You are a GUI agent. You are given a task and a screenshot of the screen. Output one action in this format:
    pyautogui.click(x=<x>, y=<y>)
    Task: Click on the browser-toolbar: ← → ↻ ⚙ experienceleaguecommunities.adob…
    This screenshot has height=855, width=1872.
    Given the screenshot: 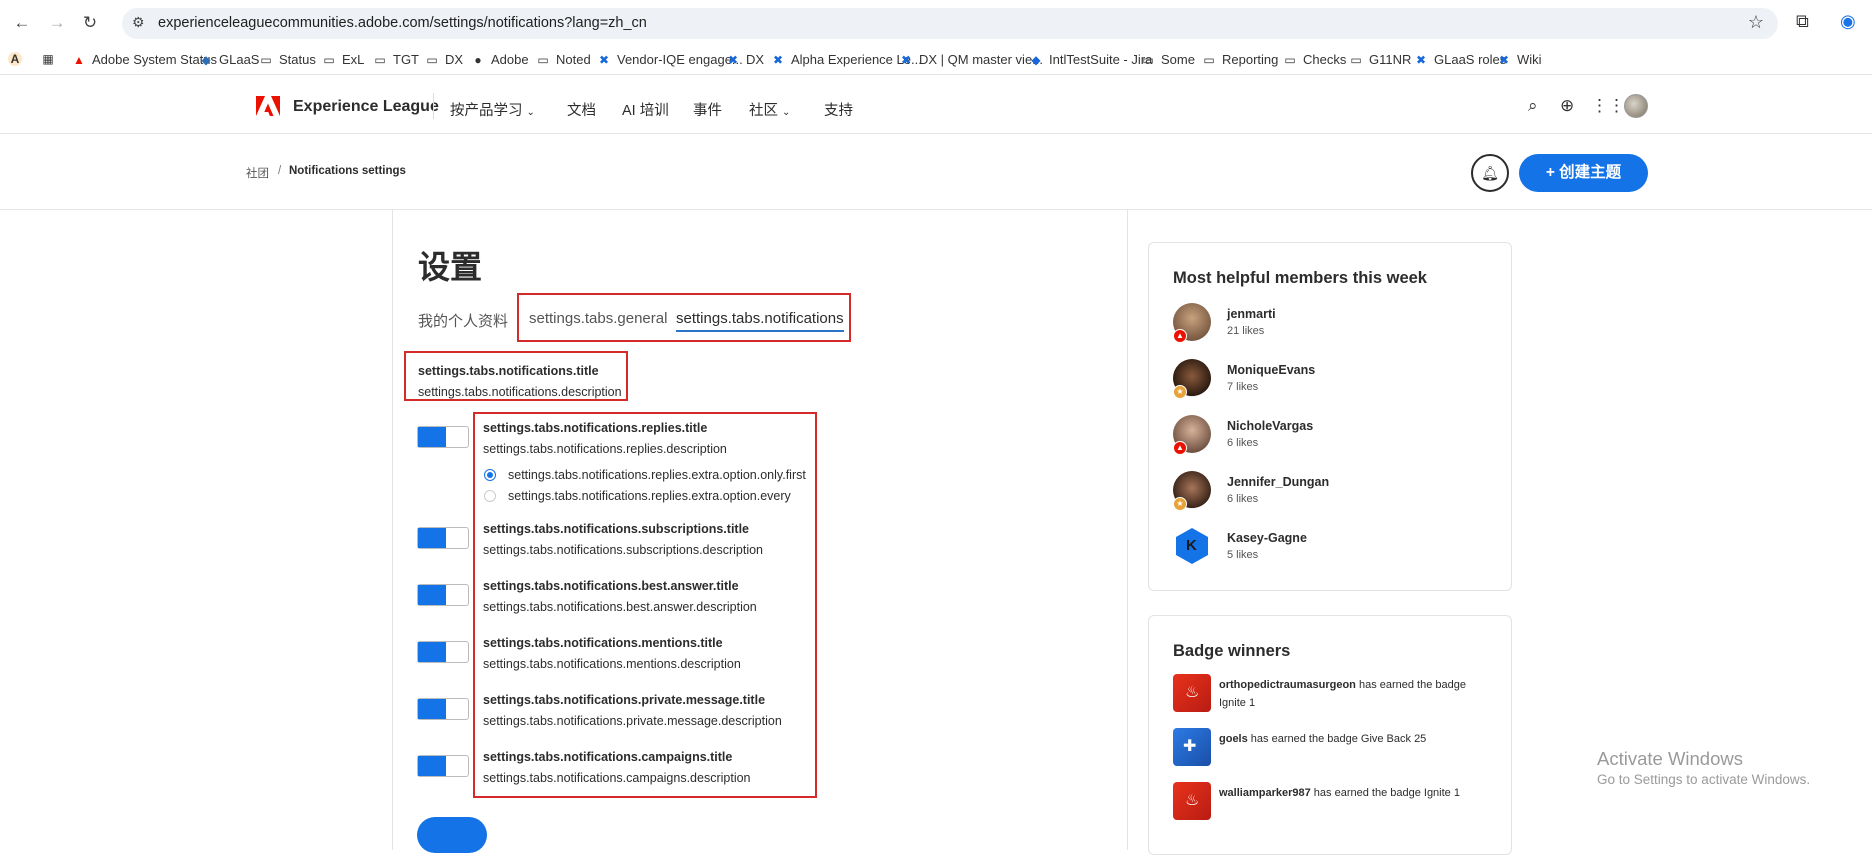 What is the action you would take?
    pyautogui.click(x=936, y=23)
    